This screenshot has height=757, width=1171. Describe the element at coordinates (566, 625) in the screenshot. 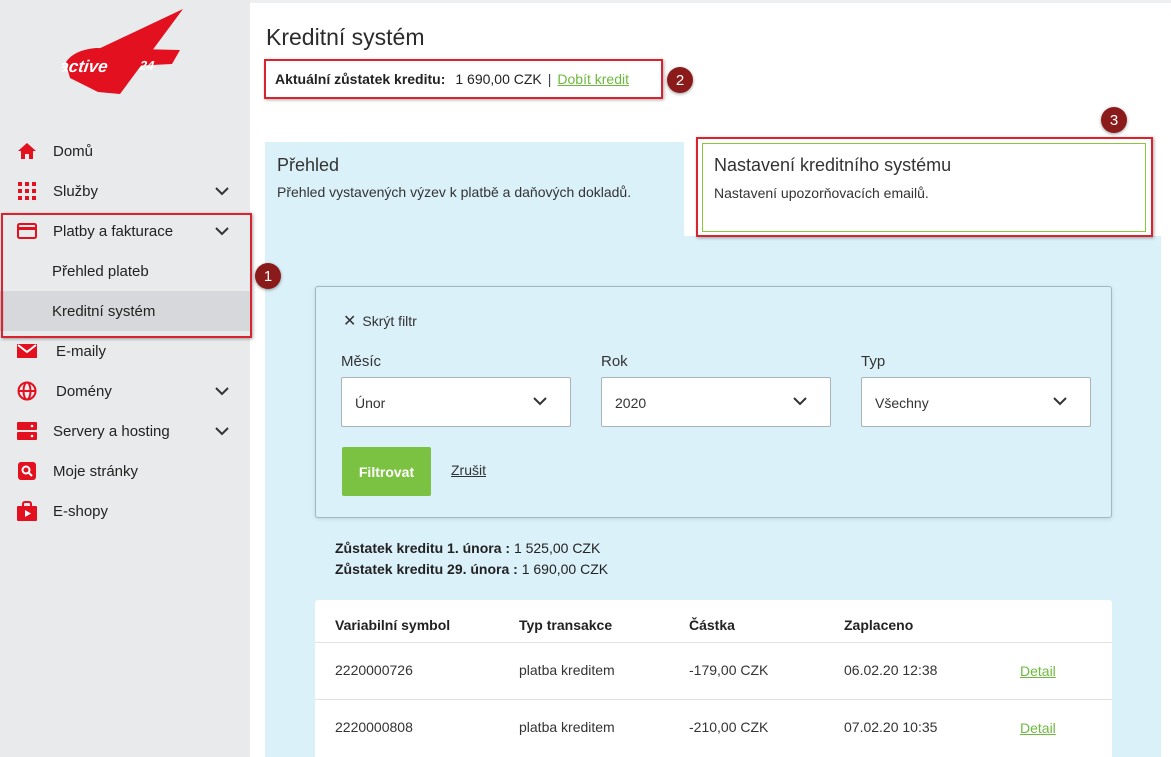

I see `column-header-type: Typ transakce` at that location.